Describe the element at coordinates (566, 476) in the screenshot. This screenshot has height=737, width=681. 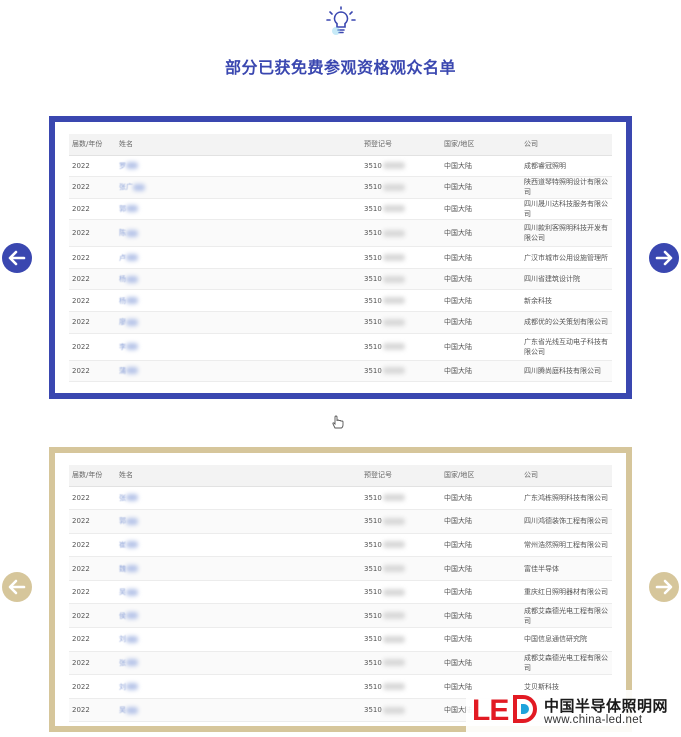
I see `column-header-company: 公司` at that location.